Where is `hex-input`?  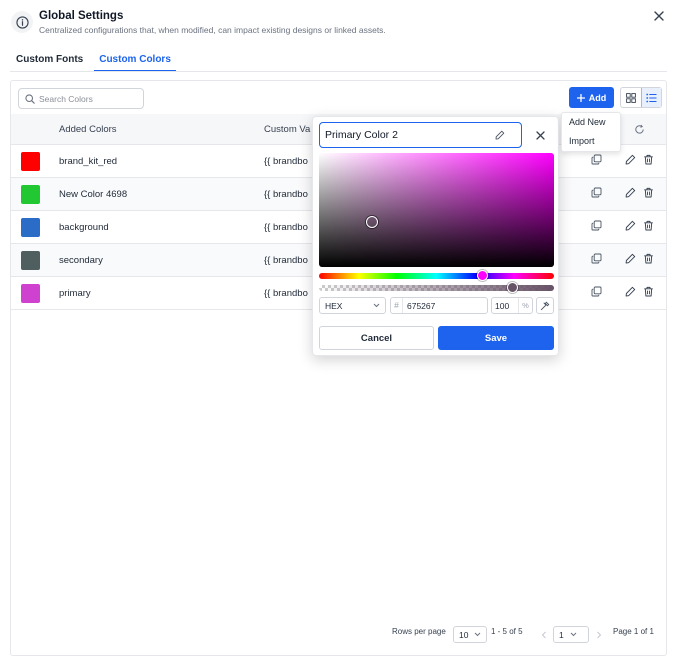
hex-input is located at coordinates (442, 305).